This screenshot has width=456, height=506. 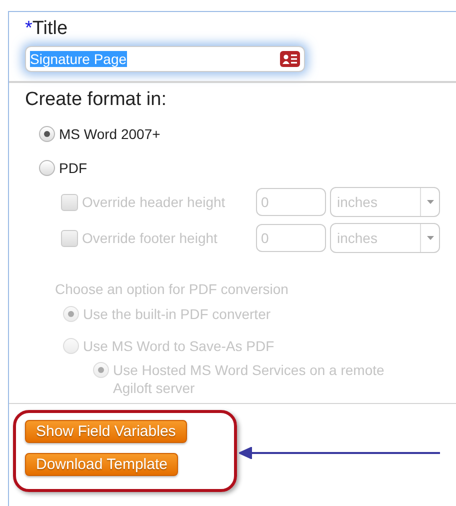 What do you see at coordinates (73, 168) in the screenshot?
I see `radio-label: PDF` at bounding box center [73, 168].